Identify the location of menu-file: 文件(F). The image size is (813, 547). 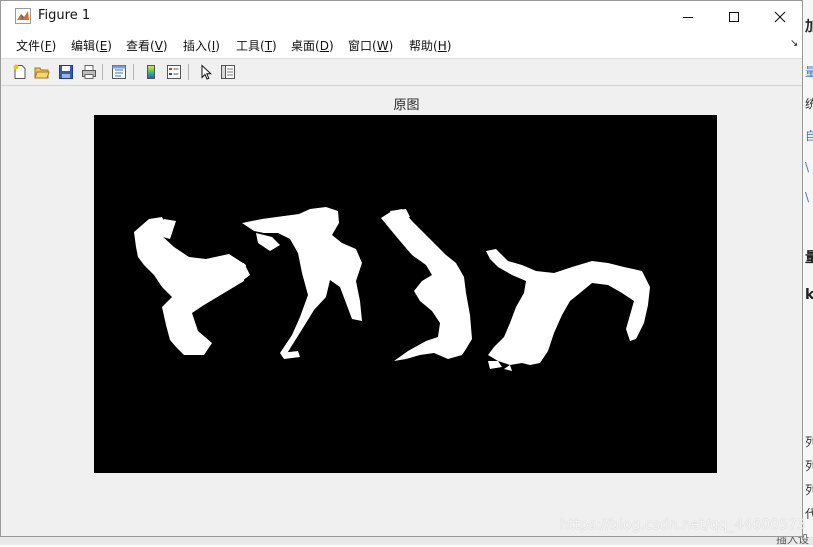
(36, 45).